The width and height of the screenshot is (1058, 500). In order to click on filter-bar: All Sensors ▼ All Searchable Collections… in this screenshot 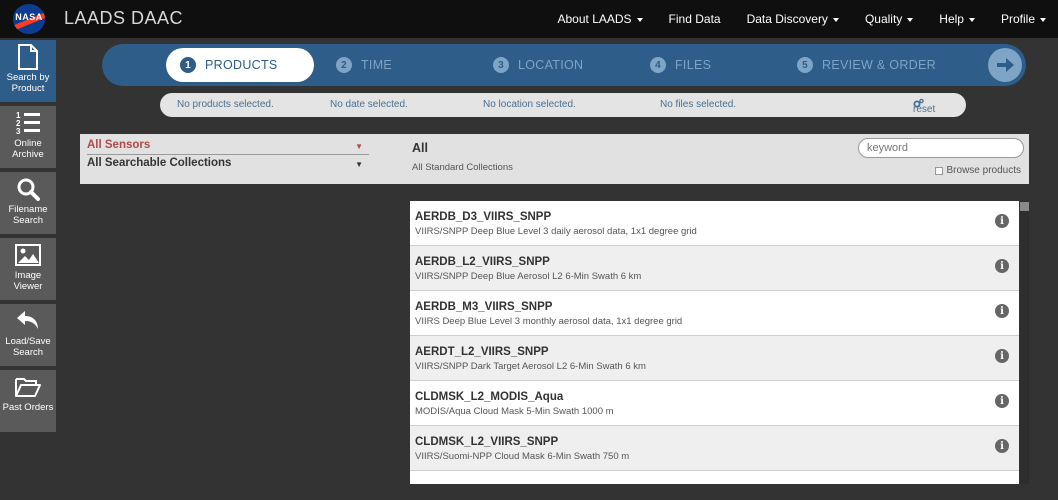, I will do `click(554, 159)`.